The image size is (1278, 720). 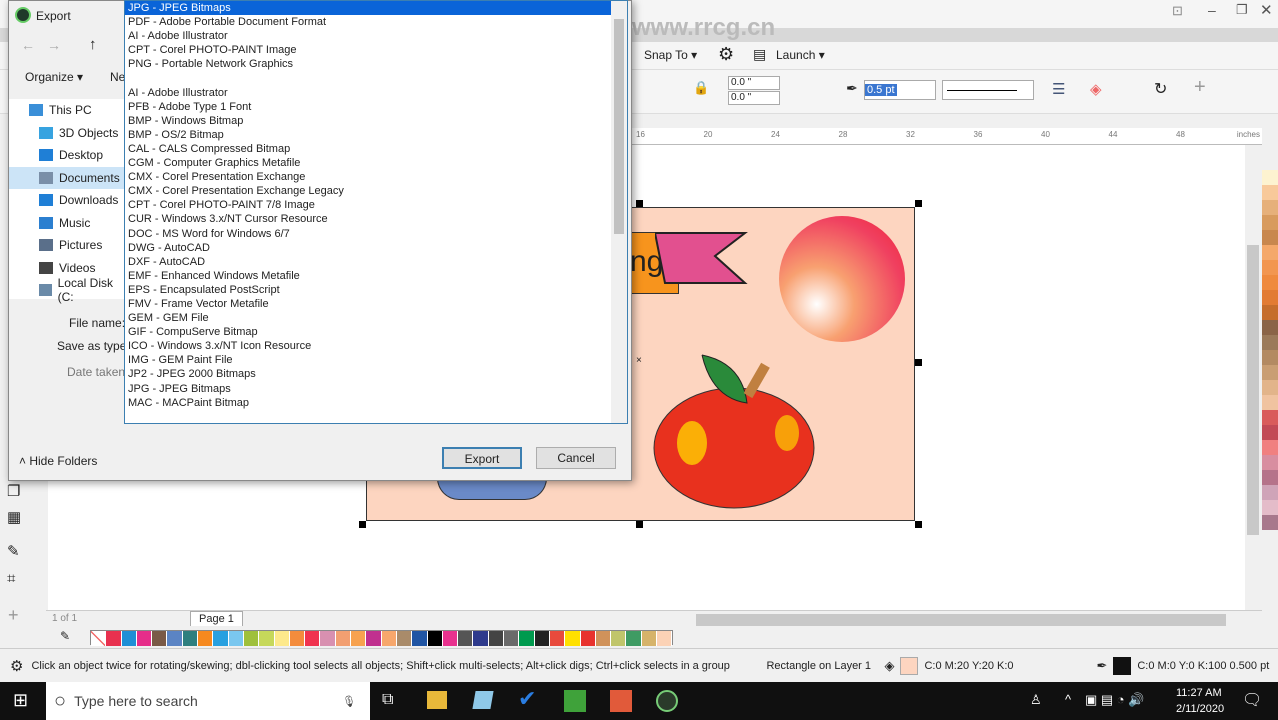 What do you see at coordinates (368, 389) in the screenshot?
I see `file-type-option: JPG - JPEG Bitmaps` at bounding box center [368, 389].